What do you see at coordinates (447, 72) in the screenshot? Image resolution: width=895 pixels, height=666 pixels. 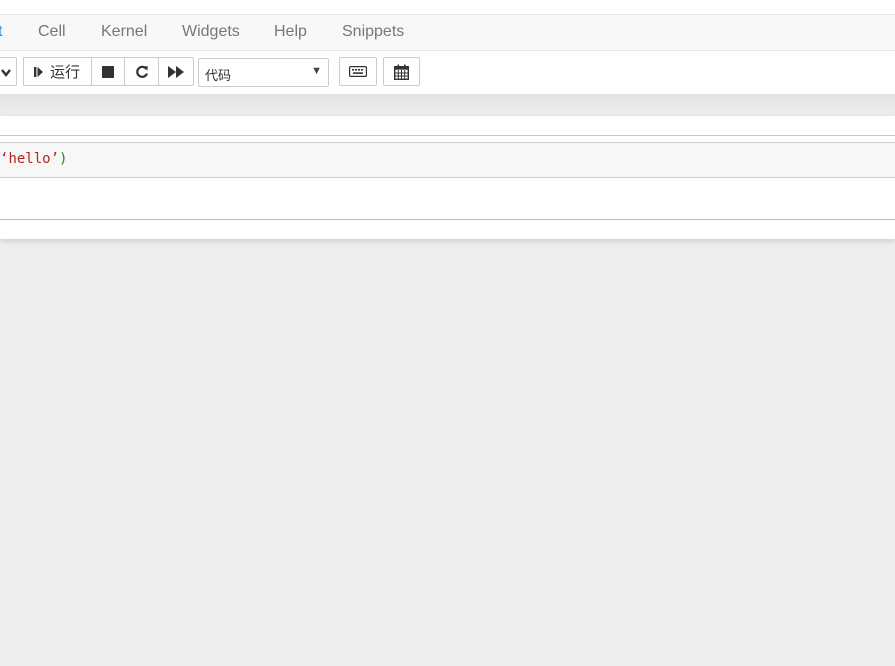 I see `toolbar: 运行` at bounding box center [447, 72].